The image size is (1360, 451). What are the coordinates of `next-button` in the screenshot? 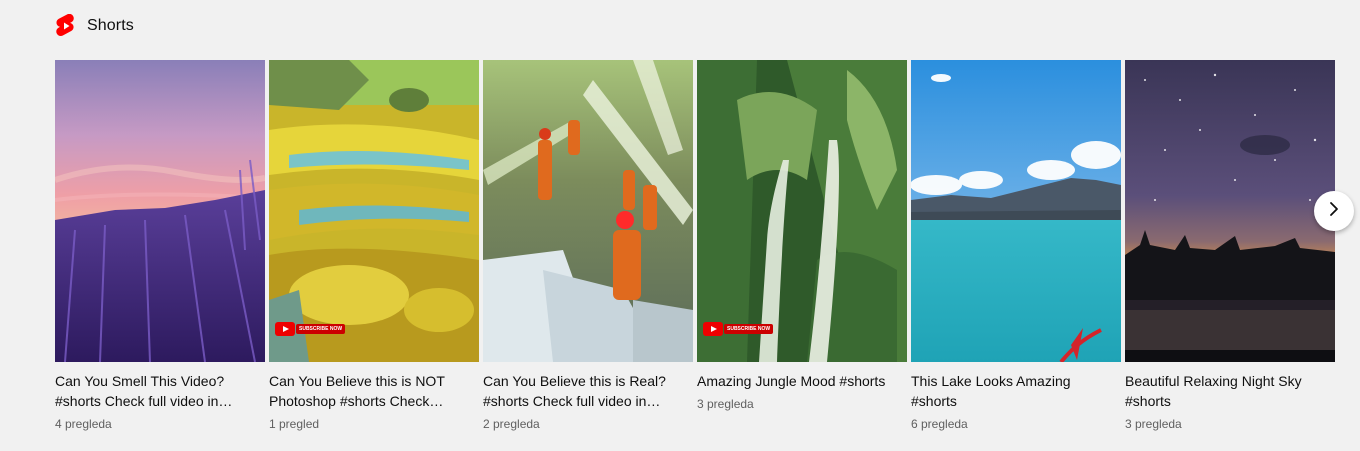 It's located at (1334, 211).